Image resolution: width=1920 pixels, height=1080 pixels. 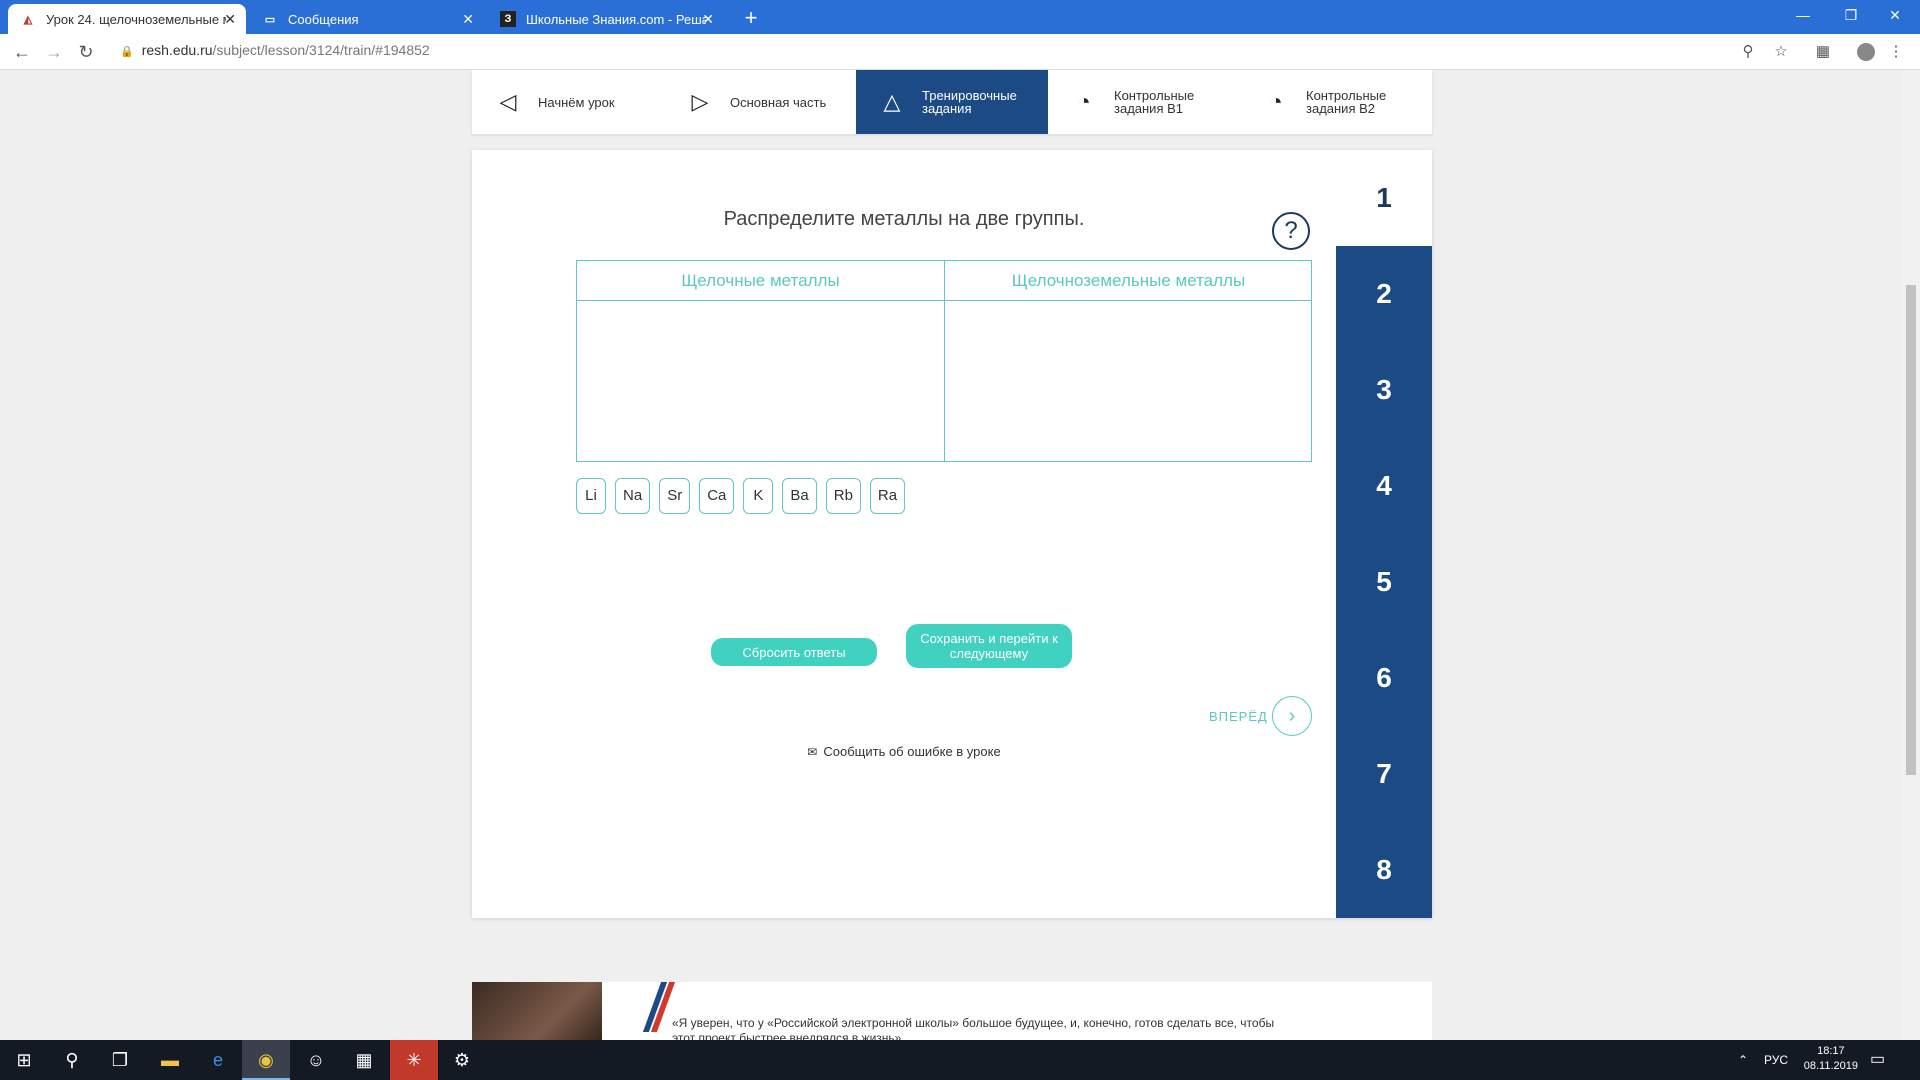 I want to click on ie-icon: e, so click(x=218, y=1060).